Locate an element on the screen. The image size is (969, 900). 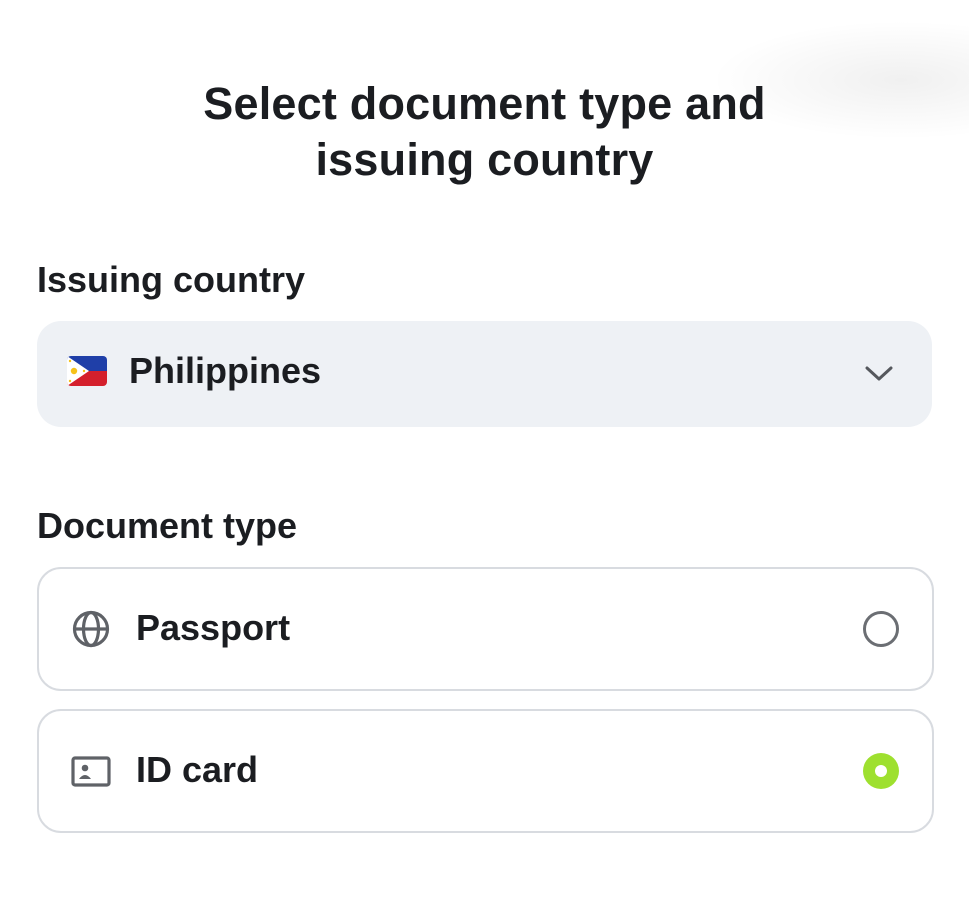
passport-option-label: Passport is located at coordinates (213, 627).